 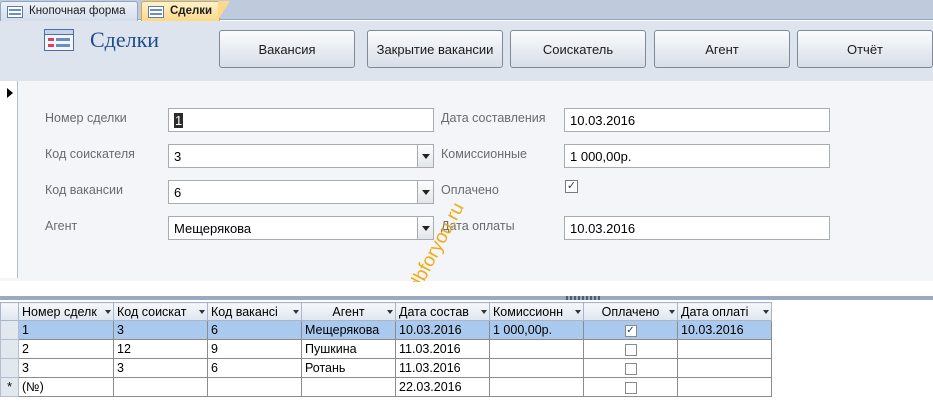 What do you see at coordinates (442, 387) in the screenshot?
I see `cell-date-created: 22.03.2016` at bounding box center [442, 387].